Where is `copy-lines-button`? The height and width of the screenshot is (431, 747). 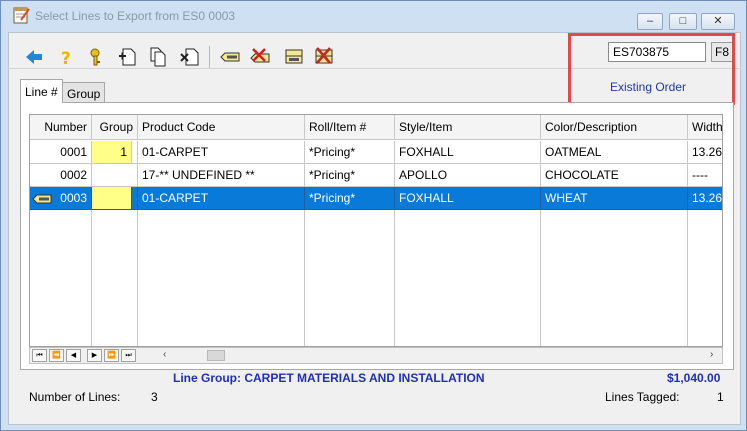
copy-lines-button is located at coordinates (158, 57).